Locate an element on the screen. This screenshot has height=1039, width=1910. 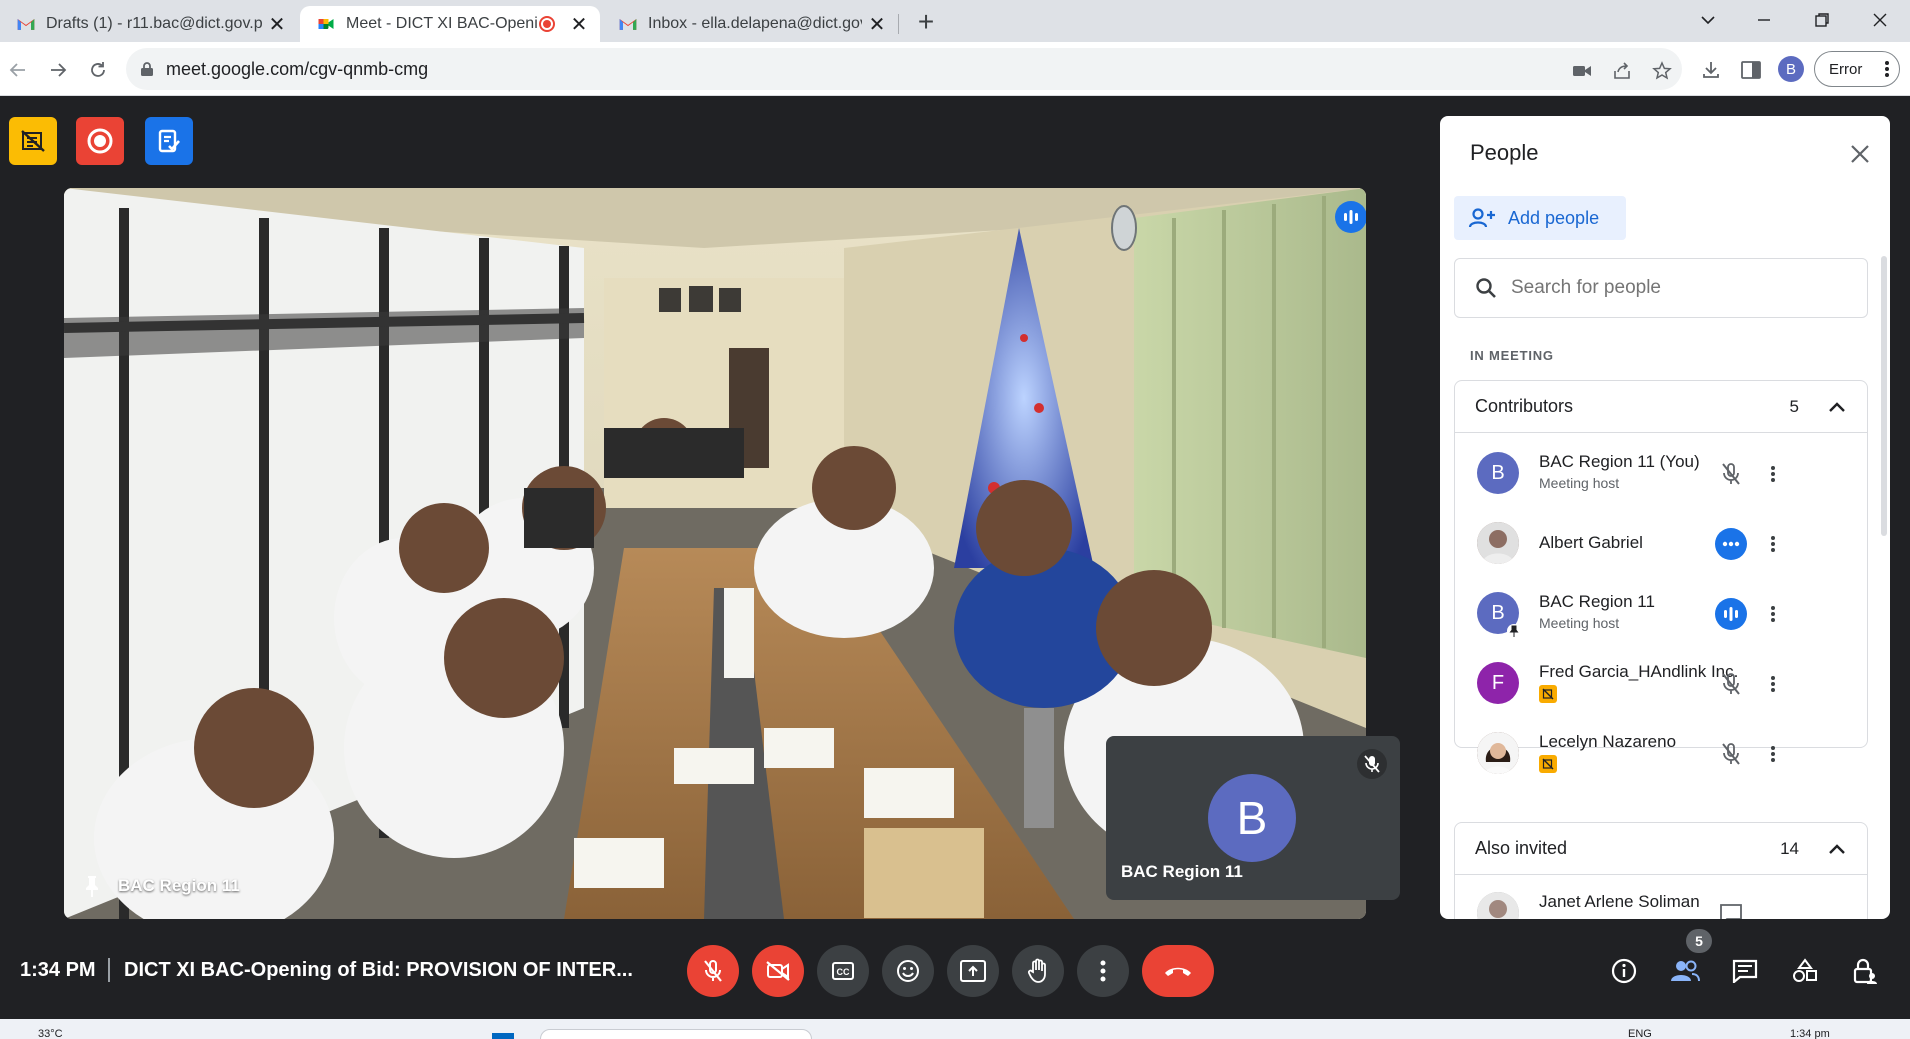
self-video-tile: B BAC Region 11 is located at coordinates (1253, 818).